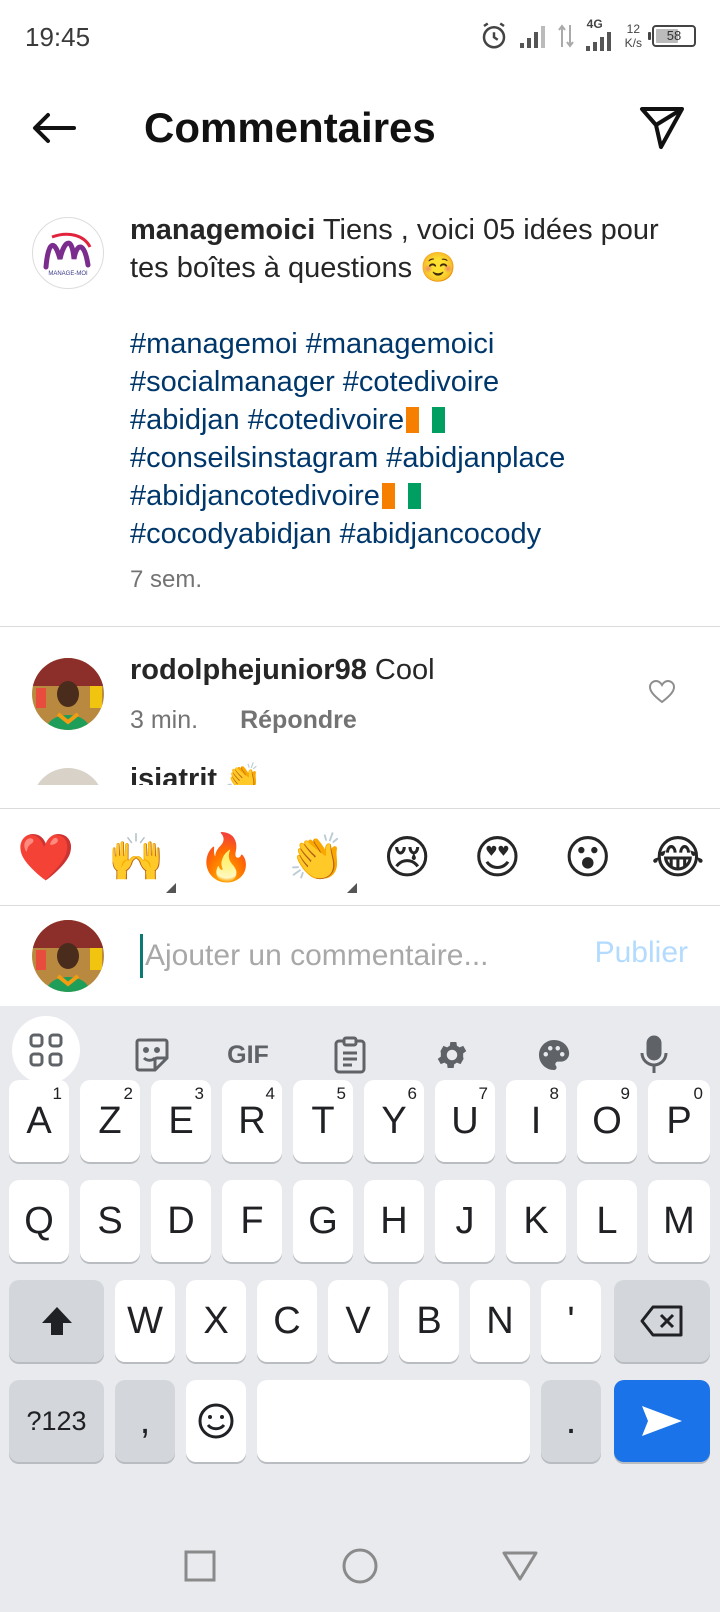 This screenshot has height=1612, width=720. I want to click on key-r: R4, so click(252, 1121).